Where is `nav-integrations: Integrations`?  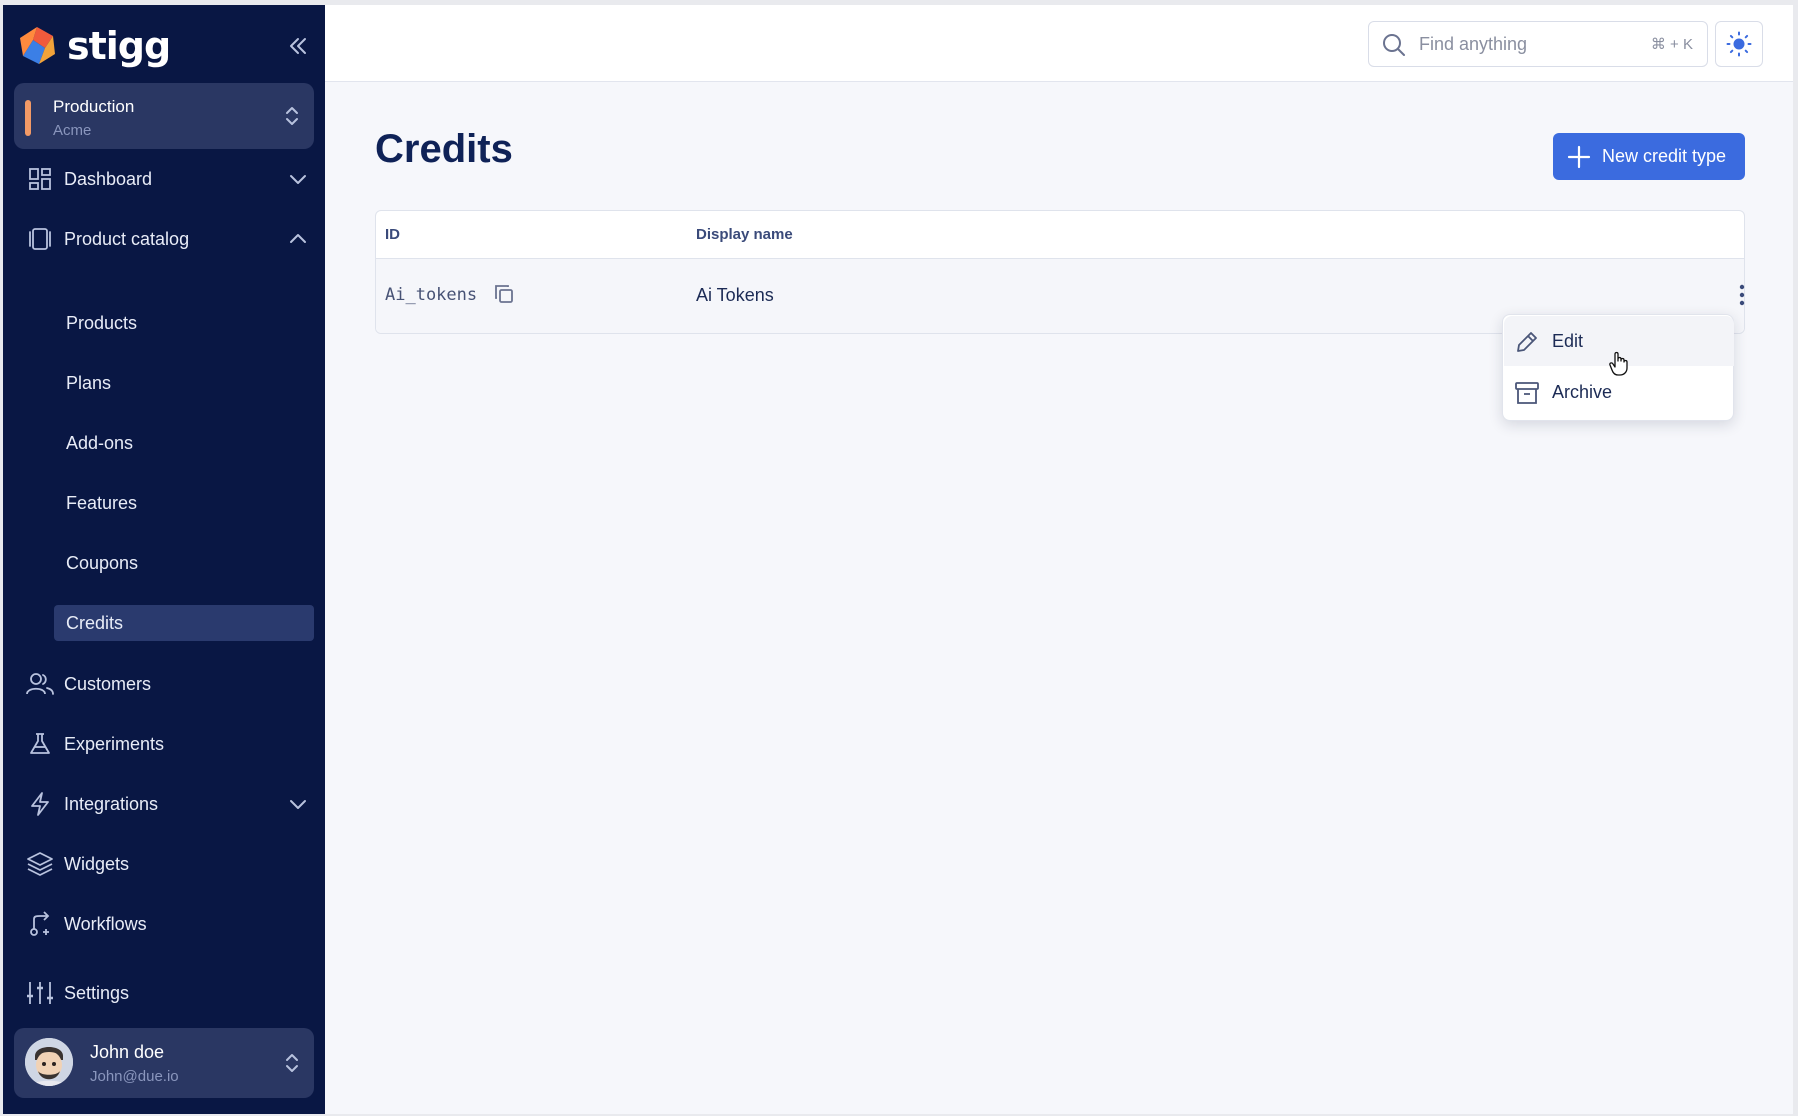
nav-integrations: Integrations is located at coordinates (164, 804).